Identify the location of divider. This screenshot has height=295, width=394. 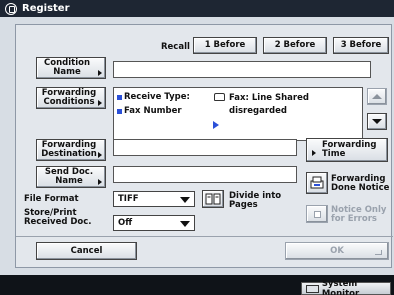
(204, 236).